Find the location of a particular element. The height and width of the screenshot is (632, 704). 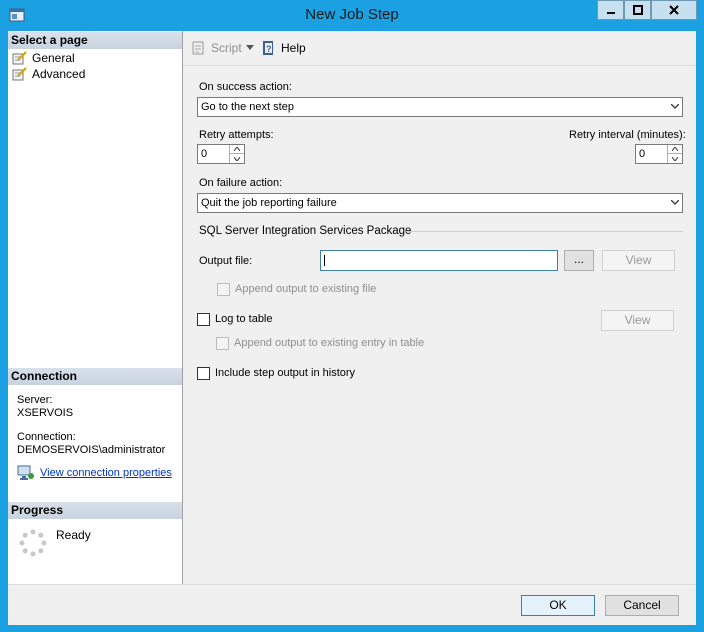

output-file-input is located at coordinates (439, 260).